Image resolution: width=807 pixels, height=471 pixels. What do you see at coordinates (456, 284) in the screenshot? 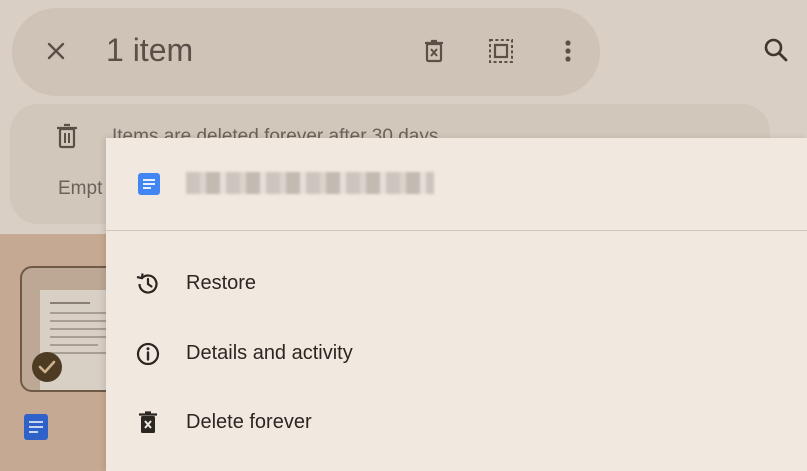
I see `menu-item-restore: Restore` at bounding box center [456, 284].